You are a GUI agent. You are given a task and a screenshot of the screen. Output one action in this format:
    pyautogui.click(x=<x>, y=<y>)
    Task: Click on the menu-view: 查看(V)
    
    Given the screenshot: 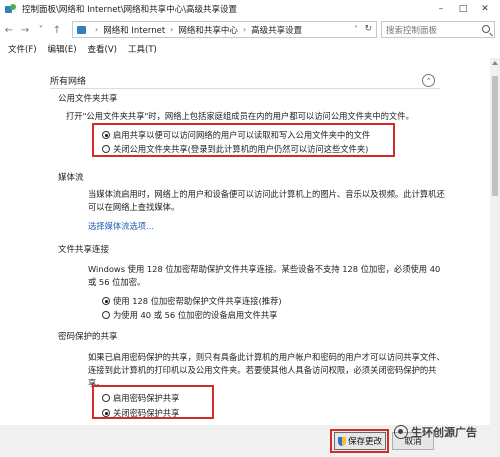 What is the action you would take?
    pyautogui.click(x=102, y=49)
    